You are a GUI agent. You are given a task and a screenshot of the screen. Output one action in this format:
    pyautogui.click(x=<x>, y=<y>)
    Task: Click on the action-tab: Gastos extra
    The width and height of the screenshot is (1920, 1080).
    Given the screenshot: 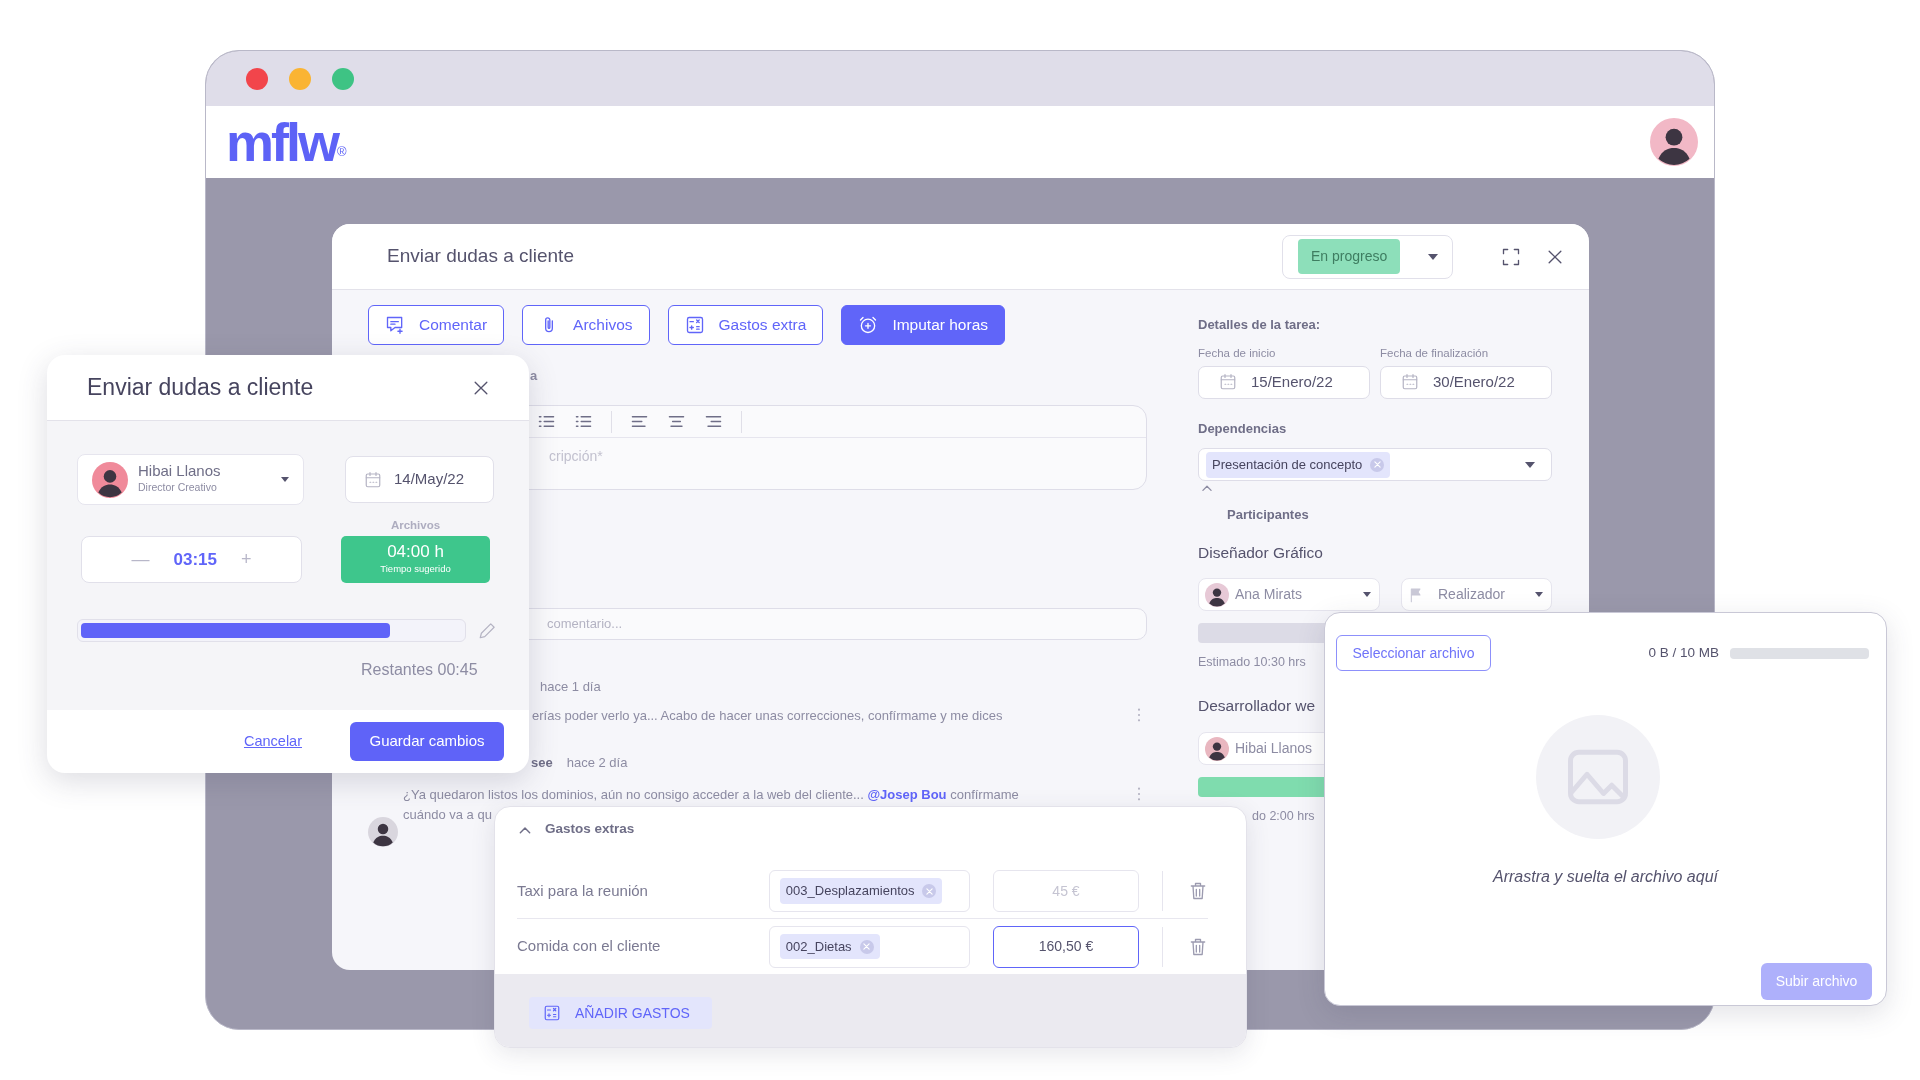 What is the action you would take?
    pyautogui.click(x=745, y=325)
    